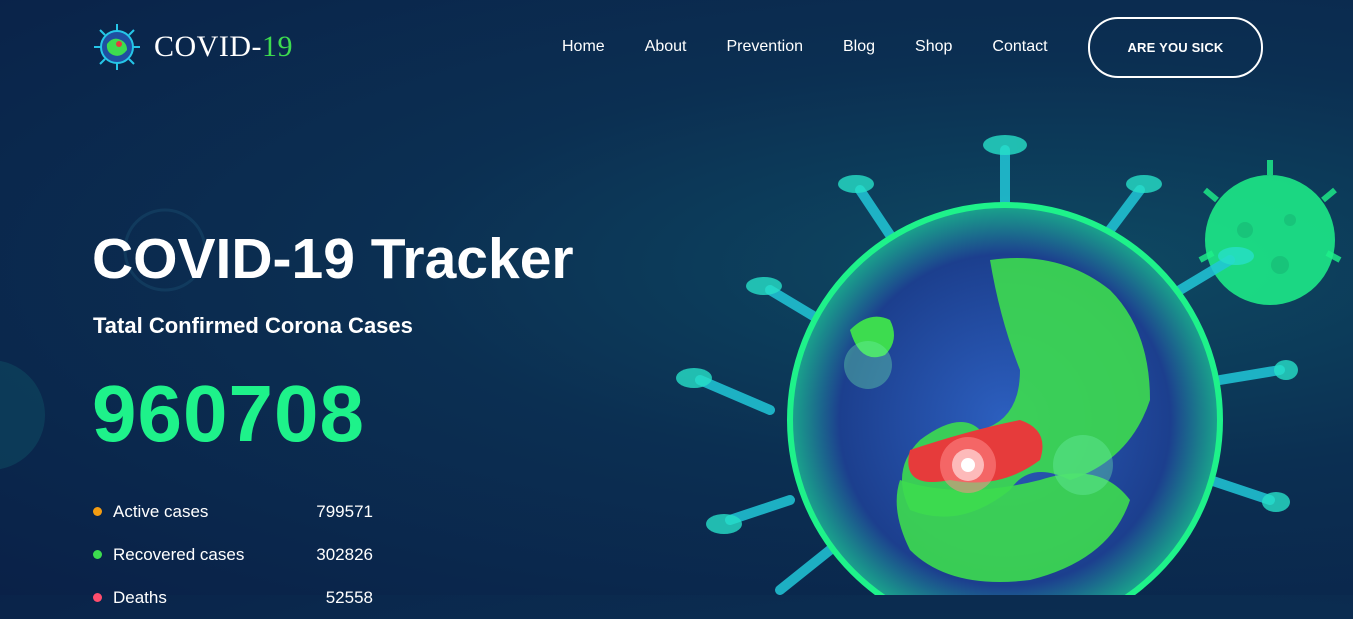 Image resolution: width=1353 pixels, height=619 pixels. What do you see at coordinates (825, 47) in the screenshot?
I see `main-nav: Home About Prevention Blog Shop Contact` at bounding box center [825, 47].